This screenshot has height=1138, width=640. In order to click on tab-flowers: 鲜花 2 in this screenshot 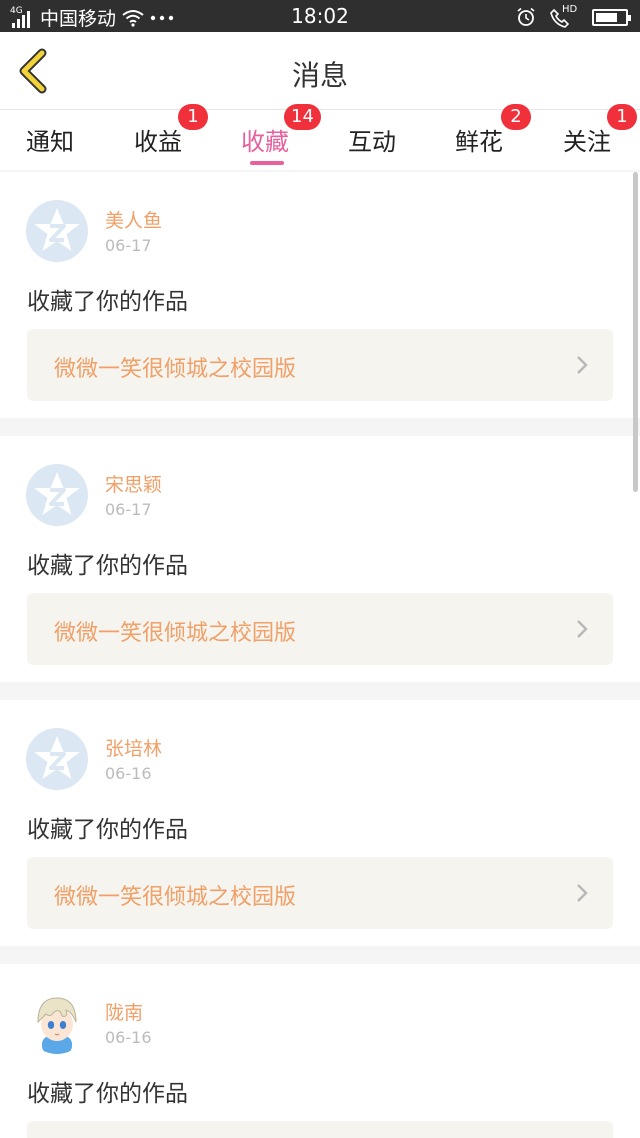, I will do `click(493, 137)`.